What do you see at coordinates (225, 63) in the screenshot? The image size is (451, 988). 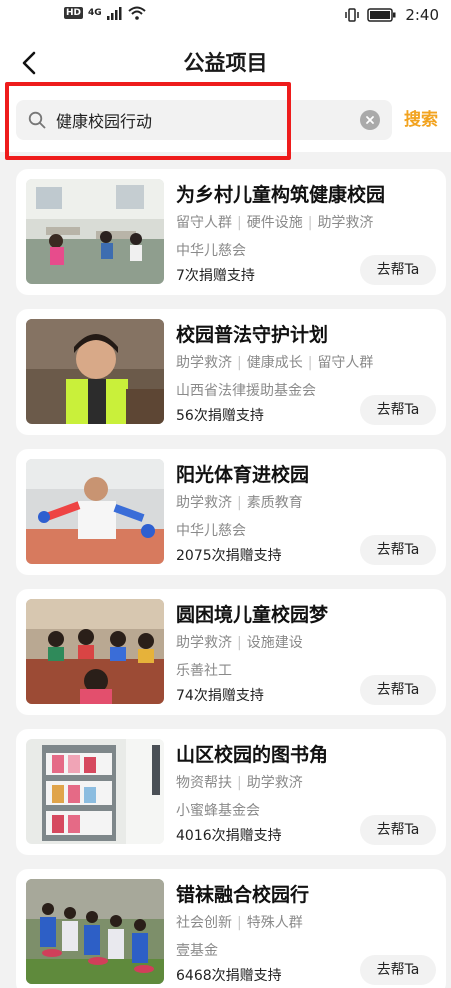 I see `page-title: 公益项目` at bounding box center [225, 63].